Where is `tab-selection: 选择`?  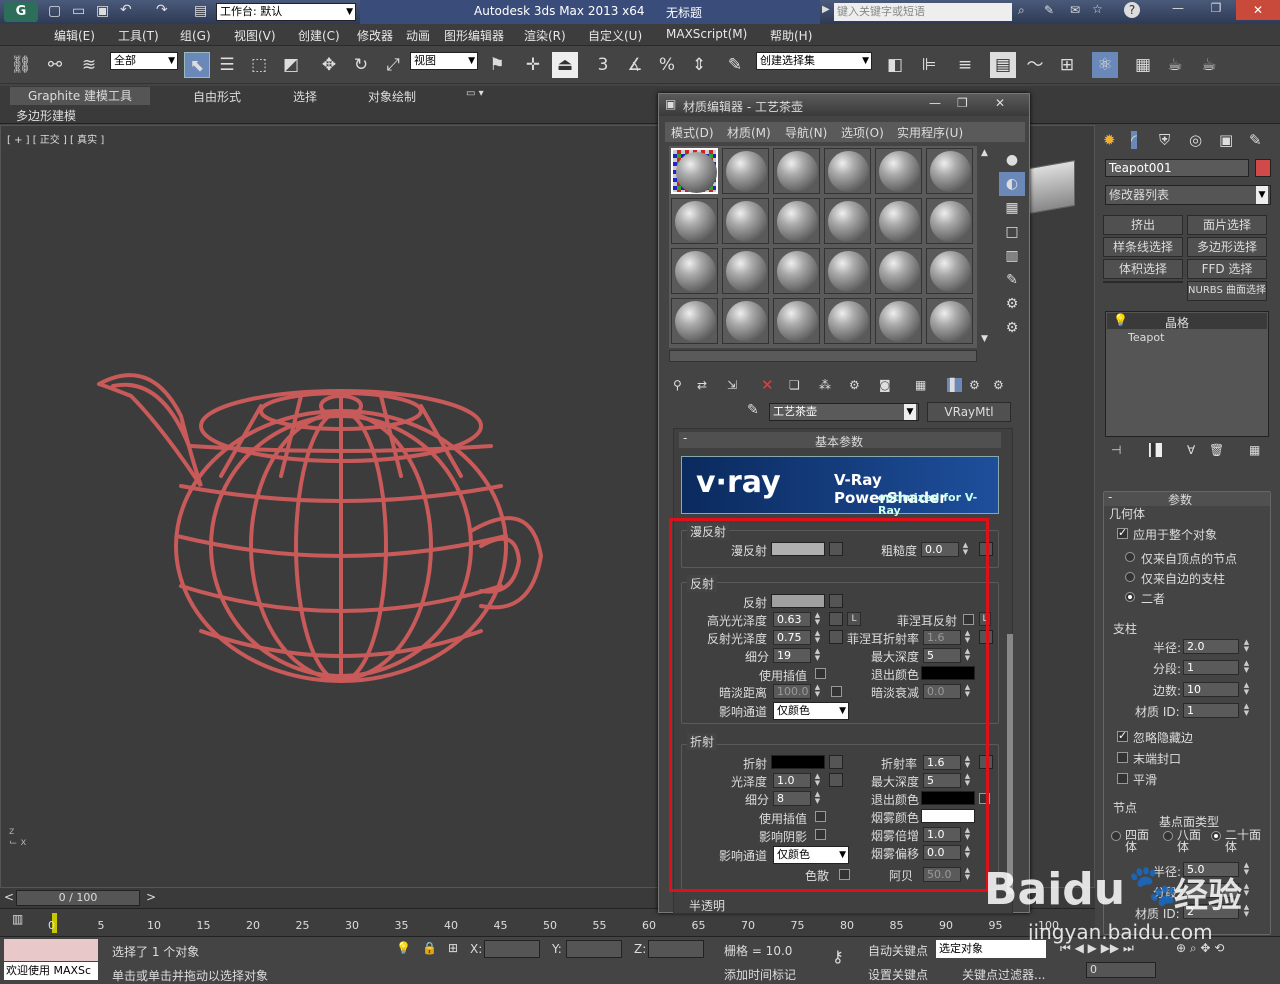
tab-selection: 选择 is located at coordinates (305, 96).